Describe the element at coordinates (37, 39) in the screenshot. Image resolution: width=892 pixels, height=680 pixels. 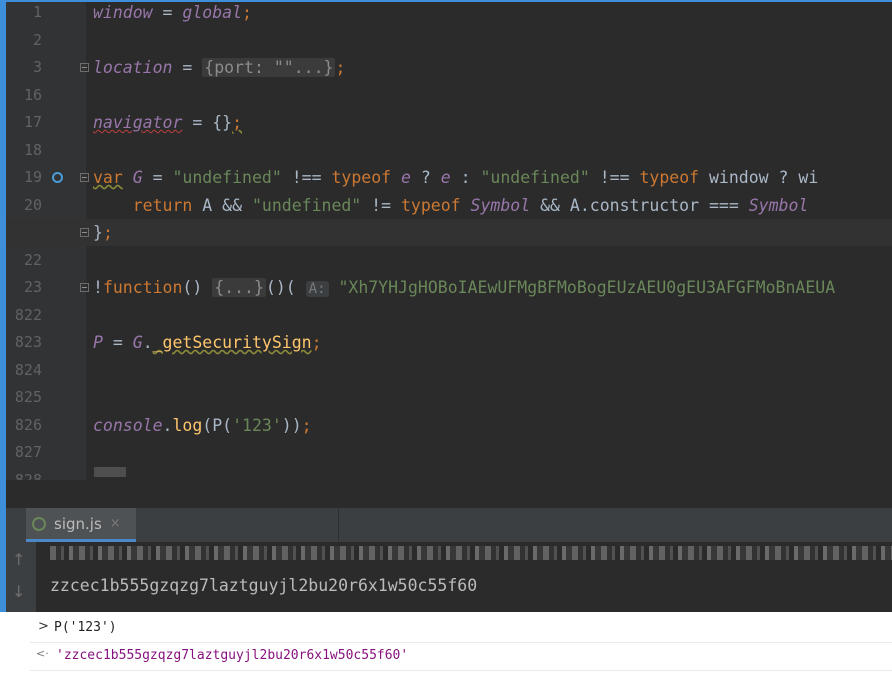
I see `line-number: 2` at that location.